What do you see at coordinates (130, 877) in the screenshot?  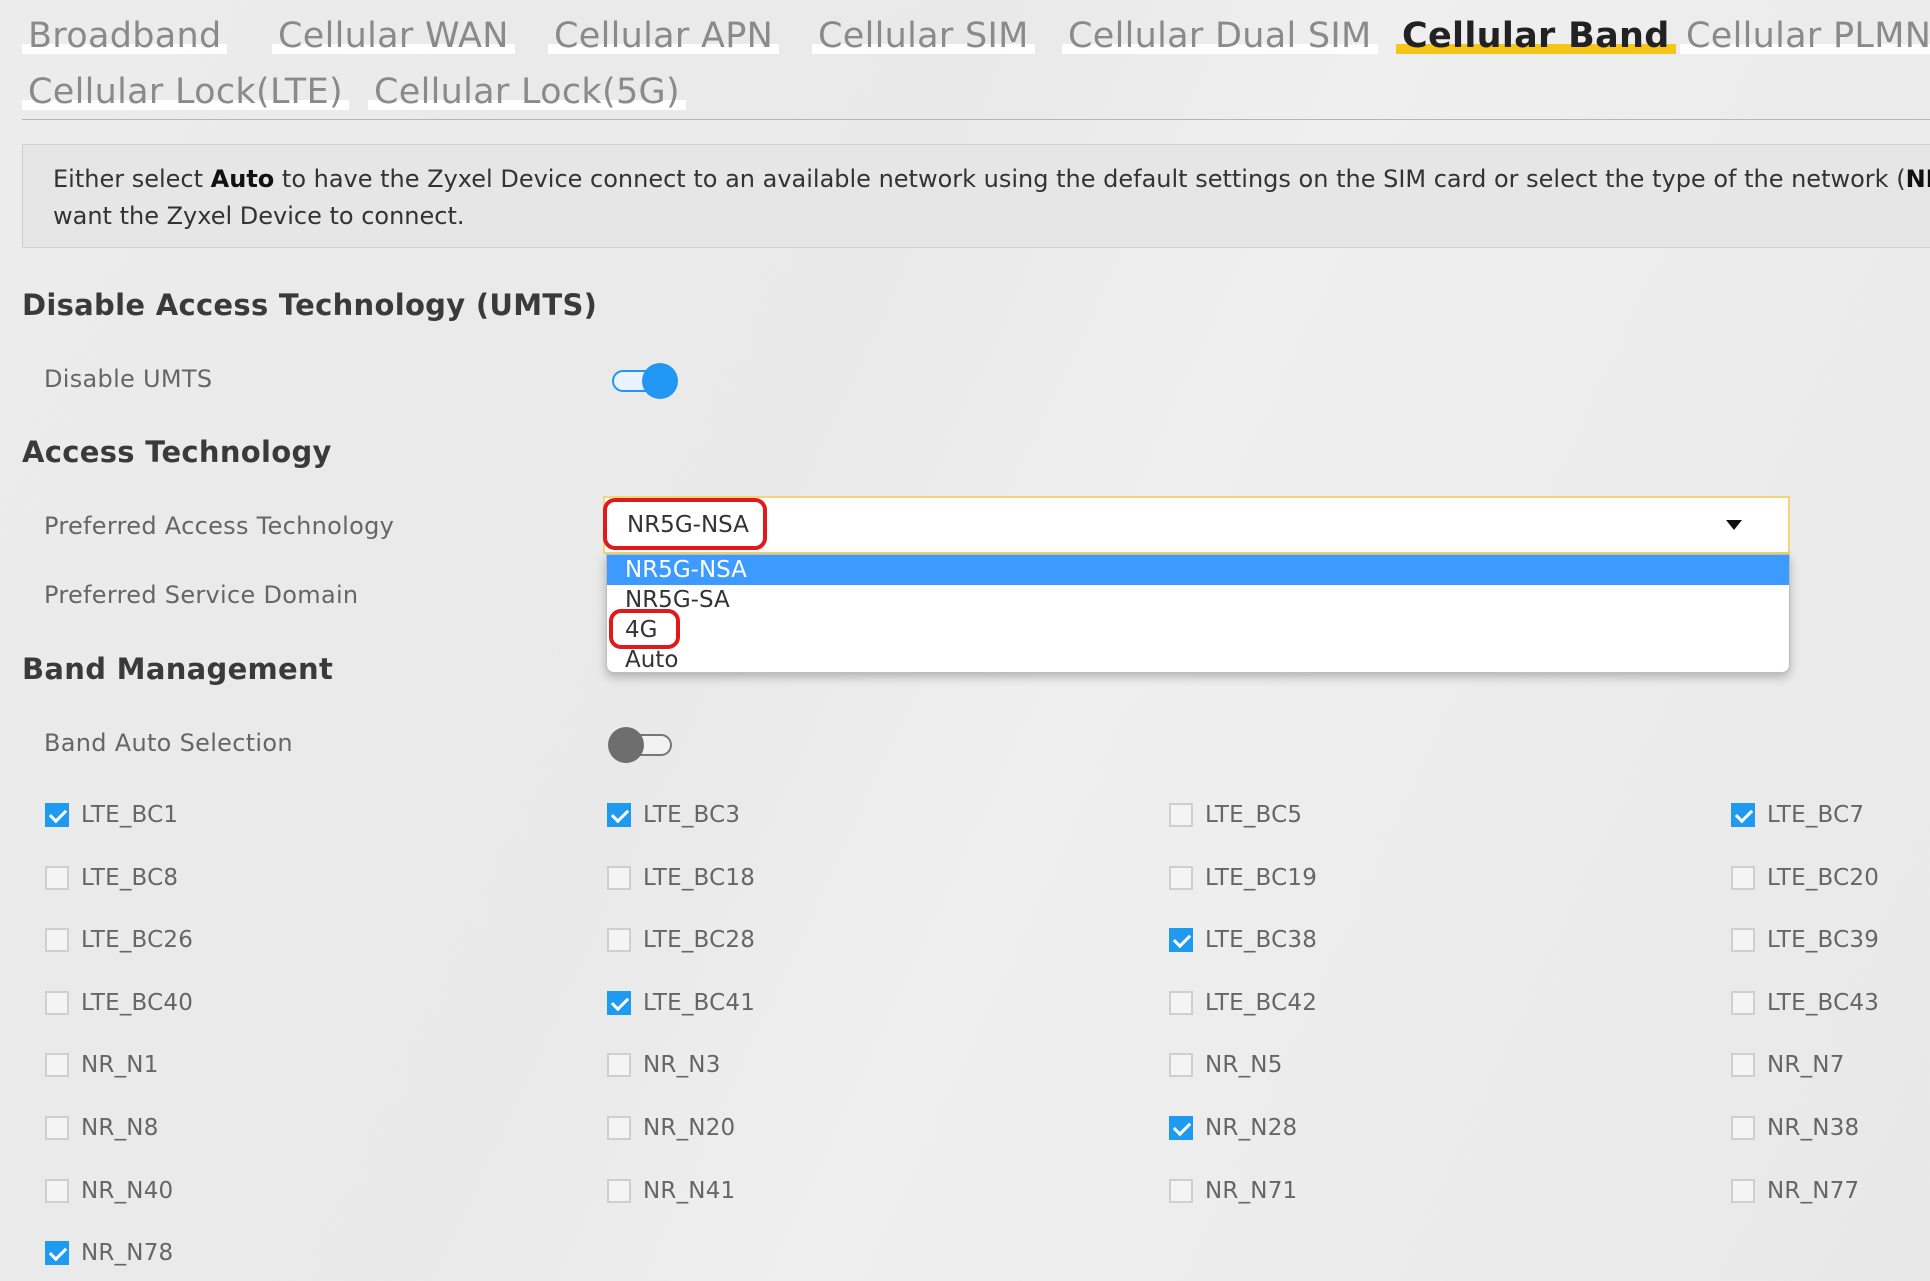 I see `band-label: LTE_BC8` at bounding box center [130, 877].